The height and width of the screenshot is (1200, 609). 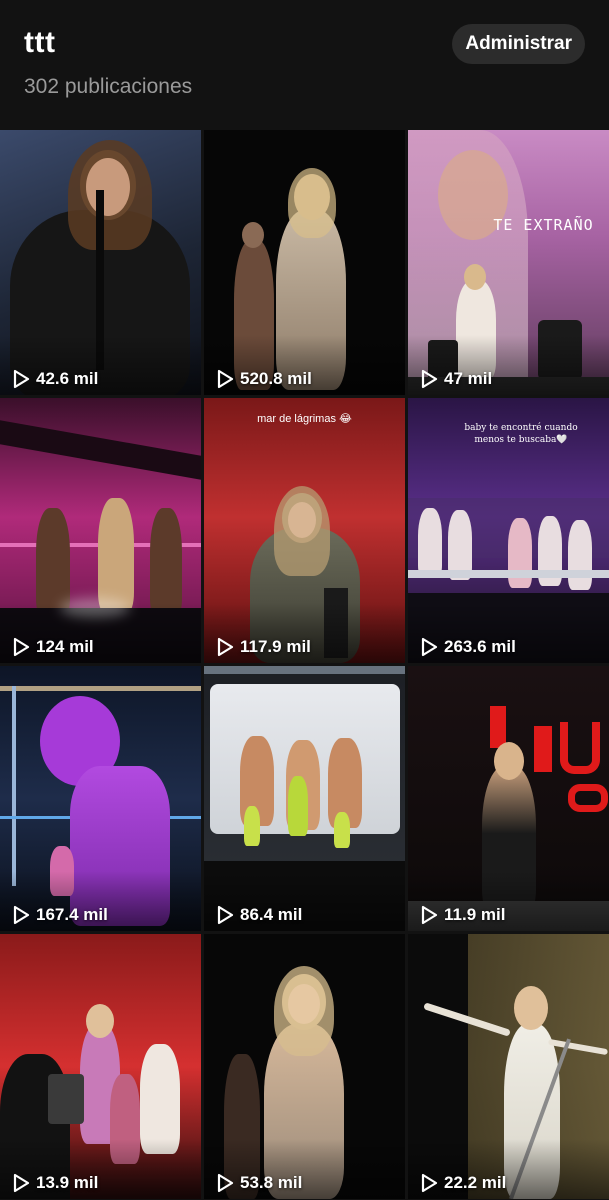 What do you see at coordinates (508, 1066) in the screenshot?
I see `post-tile: 22.2 mil` at bounding box center [508, 1066].